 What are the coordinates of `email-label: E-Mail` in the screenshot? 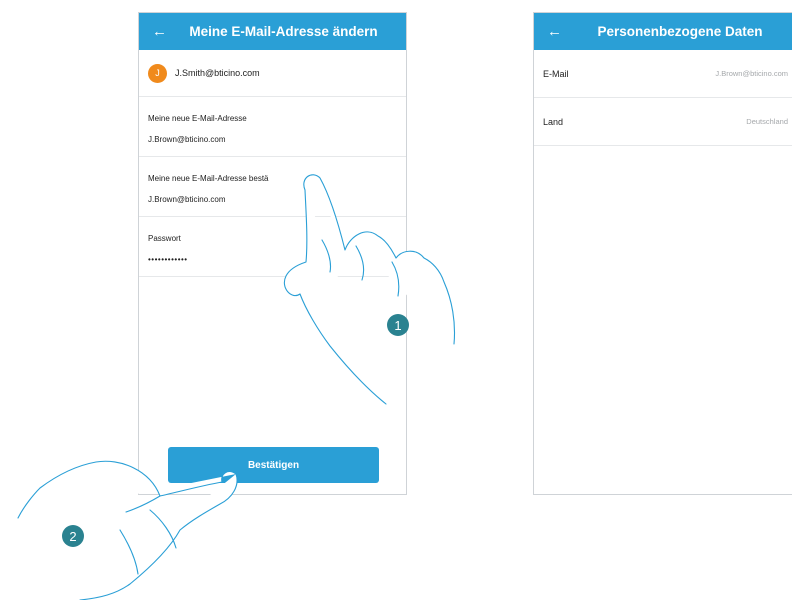 It's located at (556, 73).